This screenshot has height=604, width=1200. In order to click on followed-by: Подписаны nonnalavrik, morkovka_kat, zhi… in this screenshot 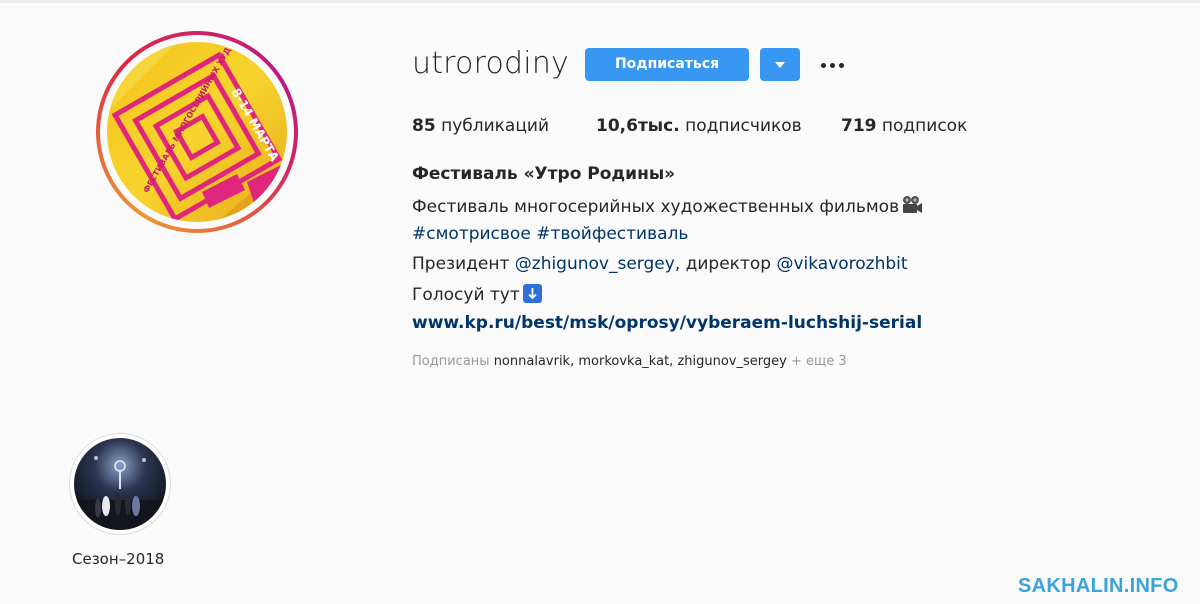, I will do `click(629, 361)`.